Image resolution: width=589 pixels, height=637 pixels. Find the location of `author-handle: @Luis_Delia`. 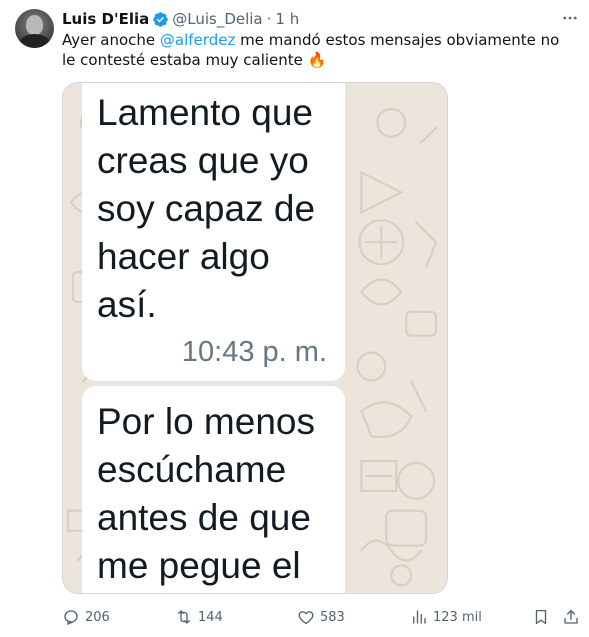

author-handle: @Luis_Delia is located at coordinates (217, 19).